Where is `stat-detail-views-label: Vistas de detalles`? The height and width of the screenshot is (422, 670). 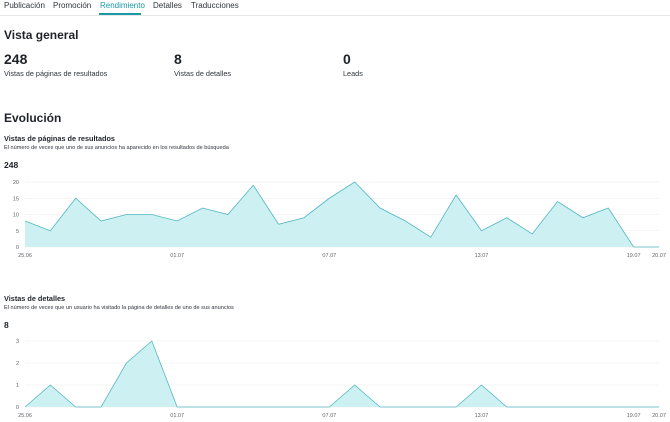
stat-detail-views-label: Vistas de detalles is located at coordinates (203, 73).